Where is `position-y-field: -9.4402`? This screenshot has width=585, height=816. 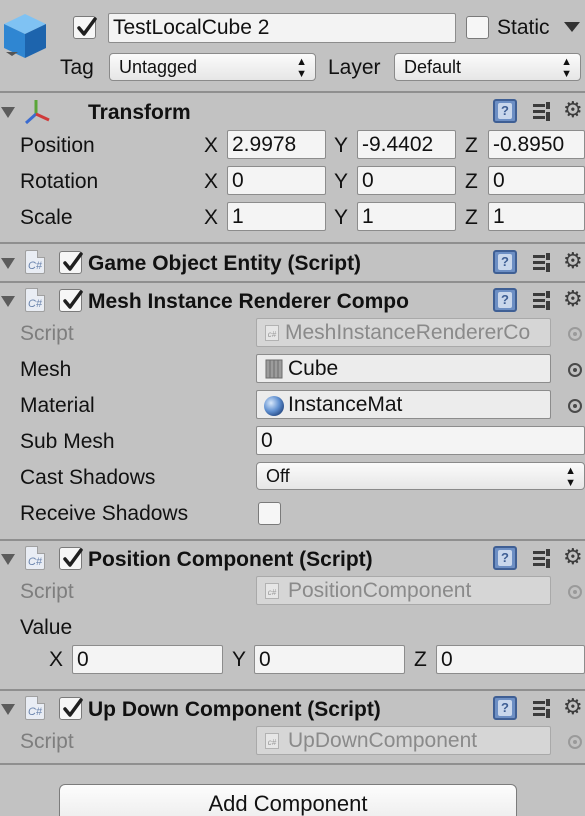
position-y-field: -9.4402 is located at coordinates (406, 144).